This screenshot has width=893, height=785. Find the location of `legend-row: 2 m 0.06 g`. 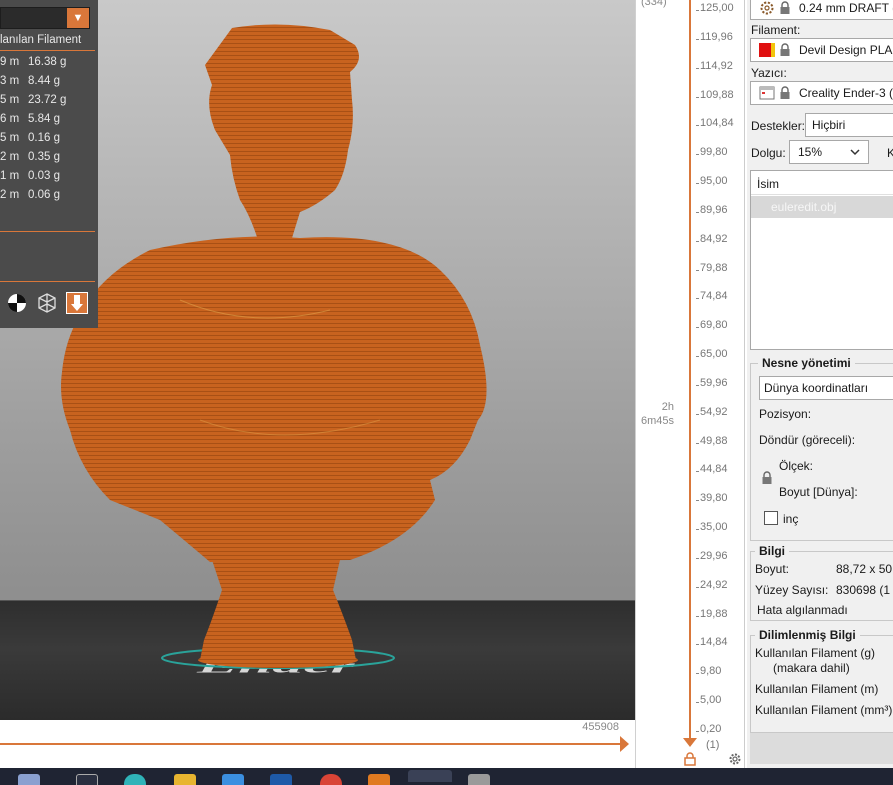

legend-row: 2 m 0.06 g is located at coordinates (47, 198).